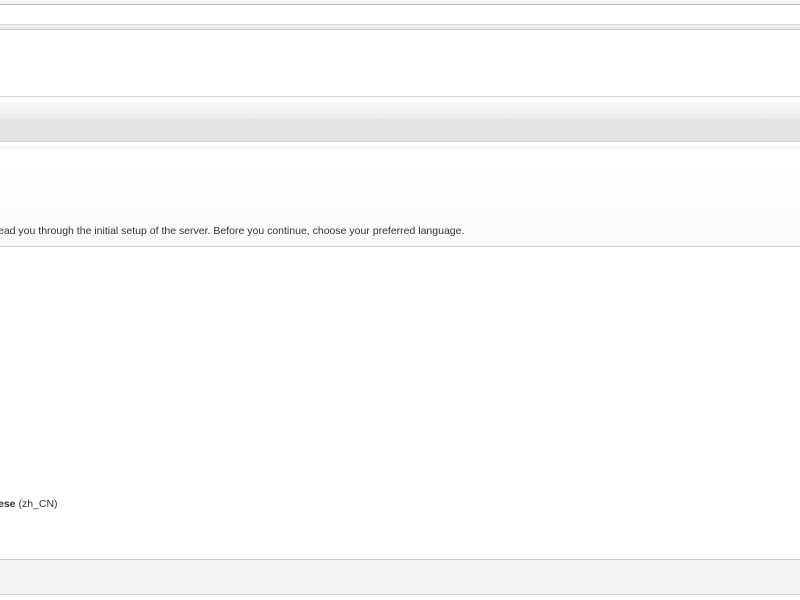 The image size is (800, 600). Describe the element at coordinates (38, 504) in the screenshot. I see `language-code: (zh_CN)` at that location.